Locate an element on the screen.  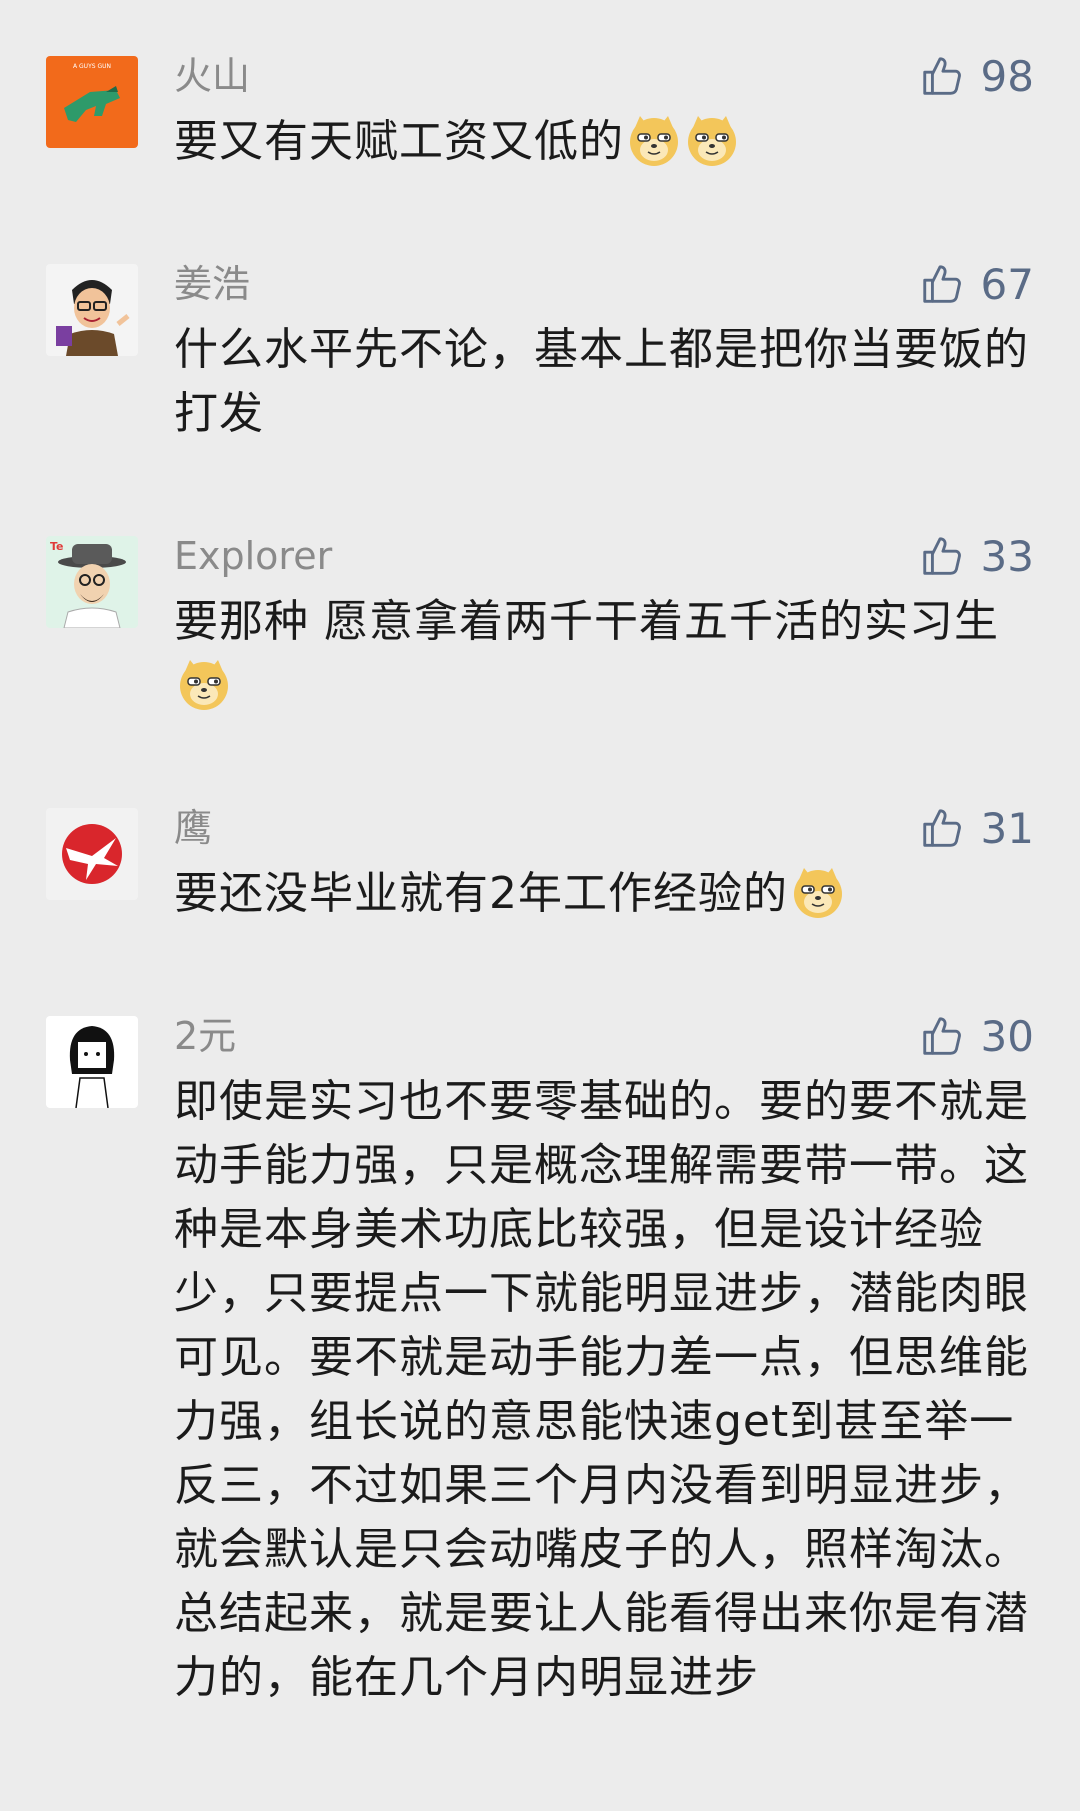
like-button: 31 is located at coordinates (976, 828).